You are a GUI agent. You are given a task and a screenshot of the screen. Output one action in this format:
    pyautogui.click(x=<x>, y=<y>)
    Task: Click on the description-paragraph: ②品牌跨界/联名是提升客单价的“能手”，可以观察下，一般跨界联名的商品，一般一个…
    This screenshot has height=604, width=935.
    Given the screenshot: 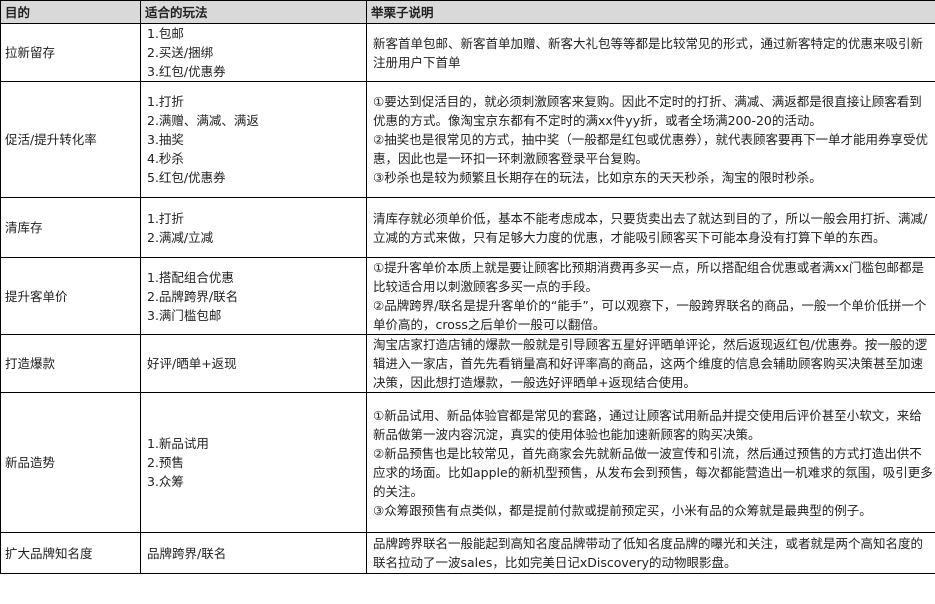 What is the action you would take?
    pyautogui.click(x=650, y=315)
    